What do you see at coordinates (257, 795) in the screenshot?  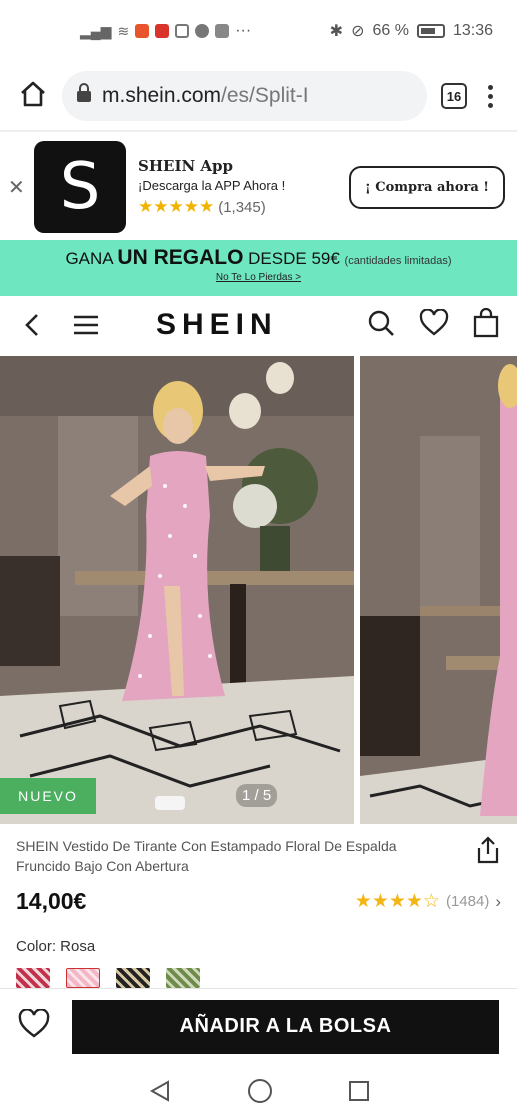 I see `image-pager: 1 / 5` at bounding box center [257, 795].